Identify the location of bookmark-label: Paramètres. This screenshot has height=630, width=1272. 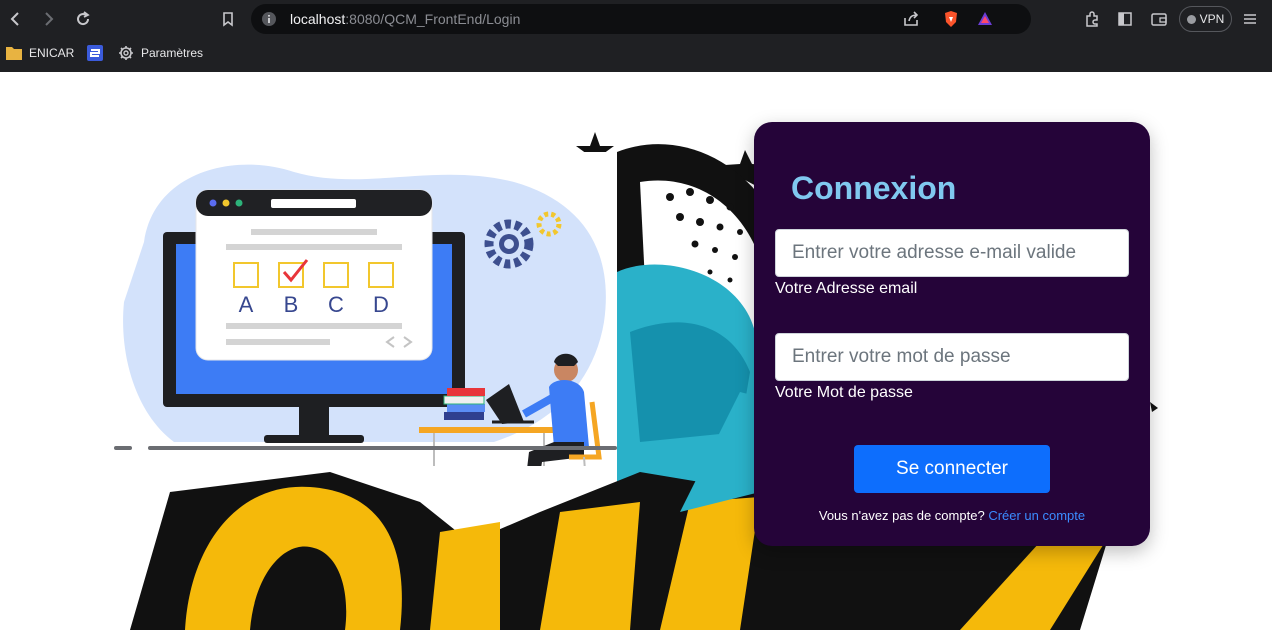
(172, 53).